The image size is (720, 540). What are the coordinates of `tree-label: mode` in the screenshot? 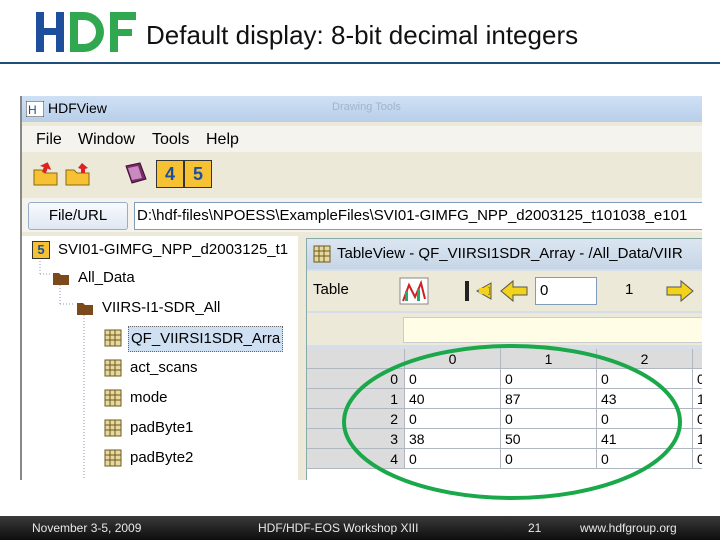 It's located at (149, 397).